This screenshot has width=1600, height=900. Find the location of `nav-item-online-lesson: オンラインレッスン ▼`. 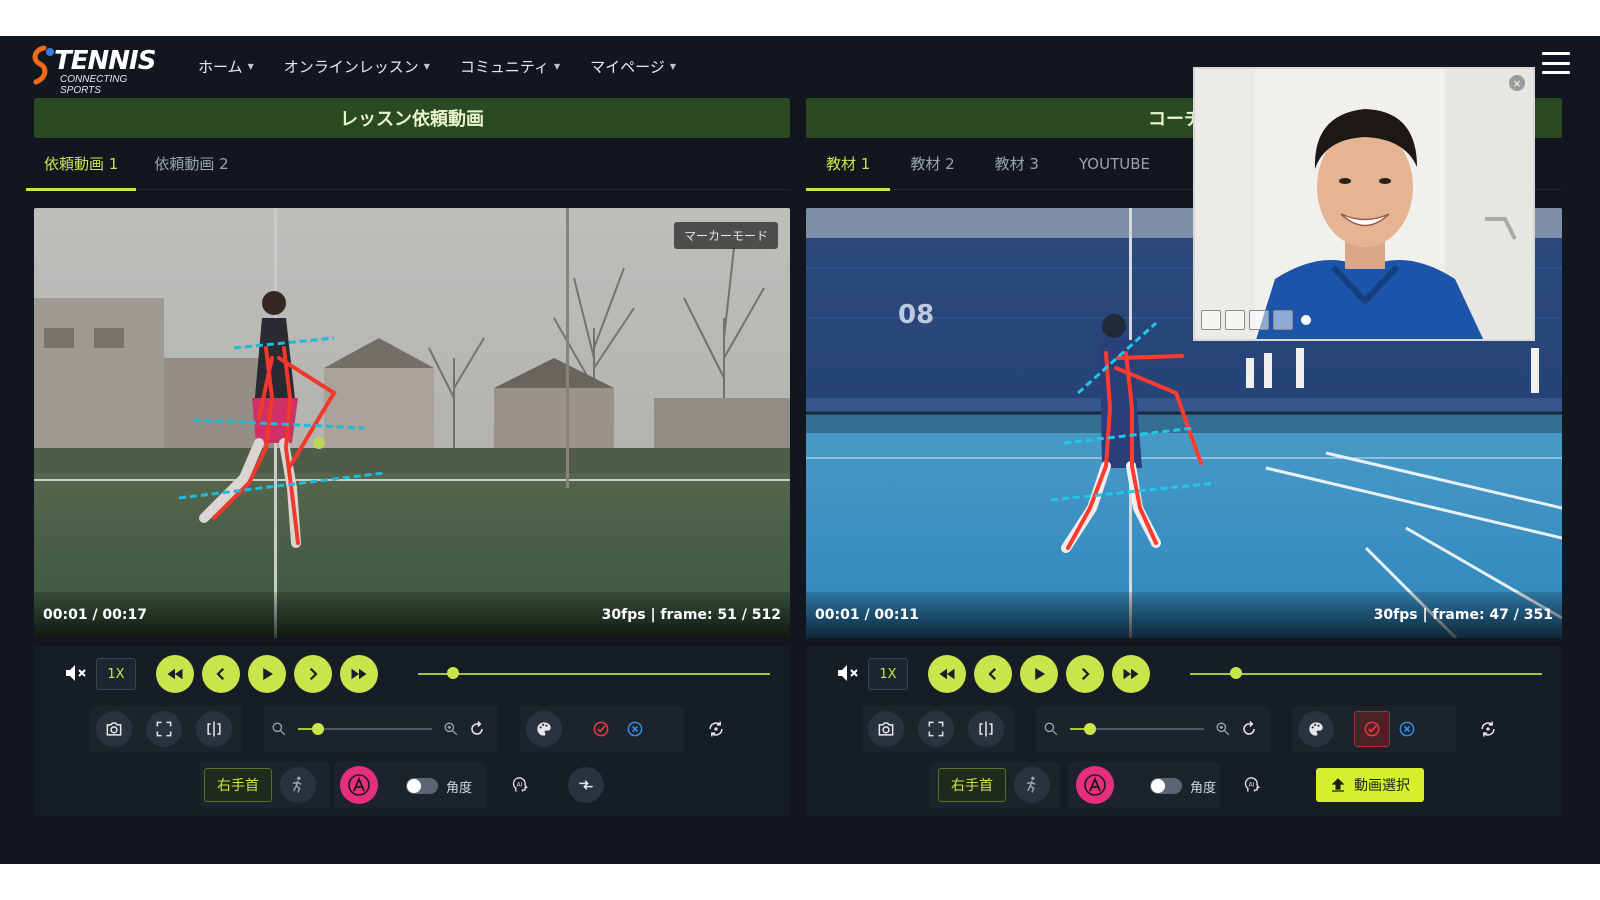

nav-item-online-lesson: オンラインレッスン ▼ is located at coordinates (357, 66).